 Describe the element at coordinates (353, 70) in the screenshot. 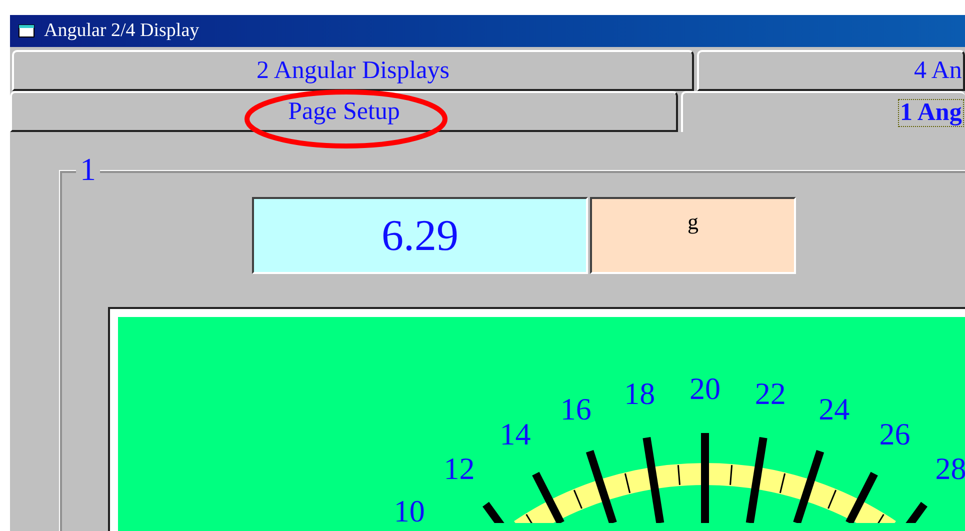

I see `tab: 2 Angular Displays` at that location.